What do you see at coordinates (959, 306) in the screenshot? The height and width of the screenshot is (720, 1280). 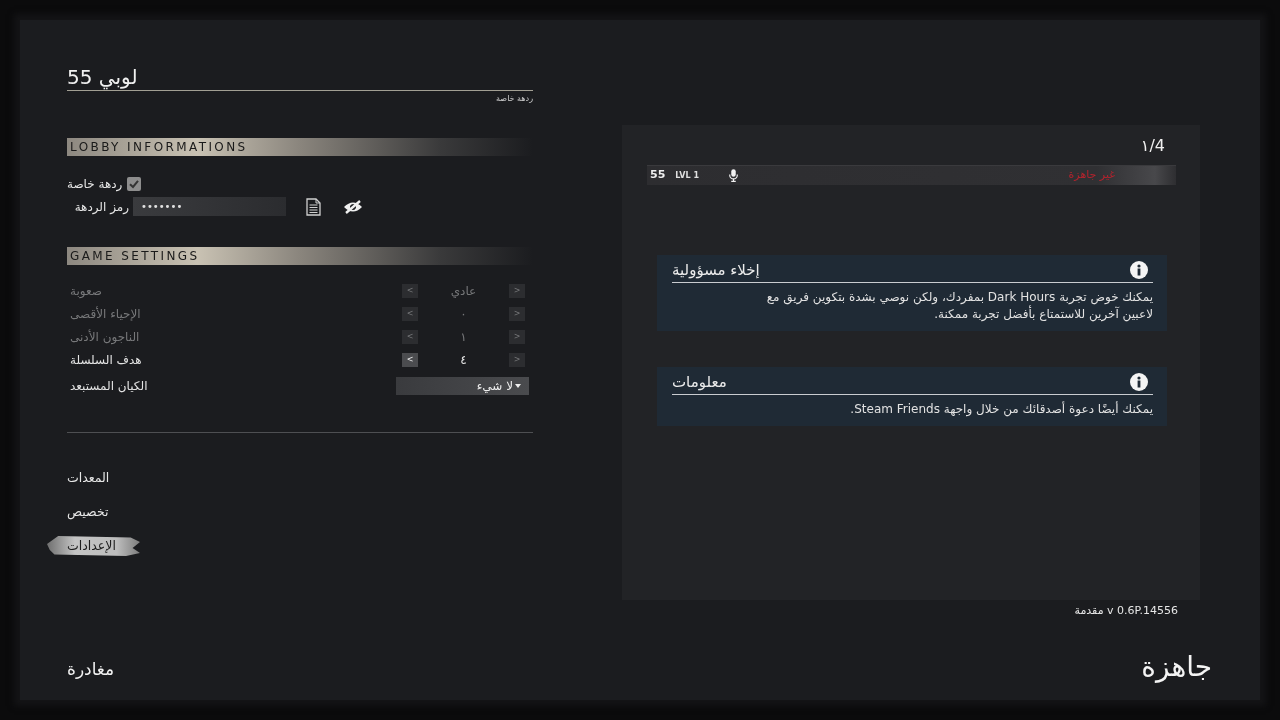 I see `notice-text: يمكنك خوض تجربة Dark Hours بمفردك، ولكن نوصي بشدة بتكوين فريق مع لاعبين آخرين للاستمتاع بأفضل تجربة ممكنة.` at bounding box center [959, 306].